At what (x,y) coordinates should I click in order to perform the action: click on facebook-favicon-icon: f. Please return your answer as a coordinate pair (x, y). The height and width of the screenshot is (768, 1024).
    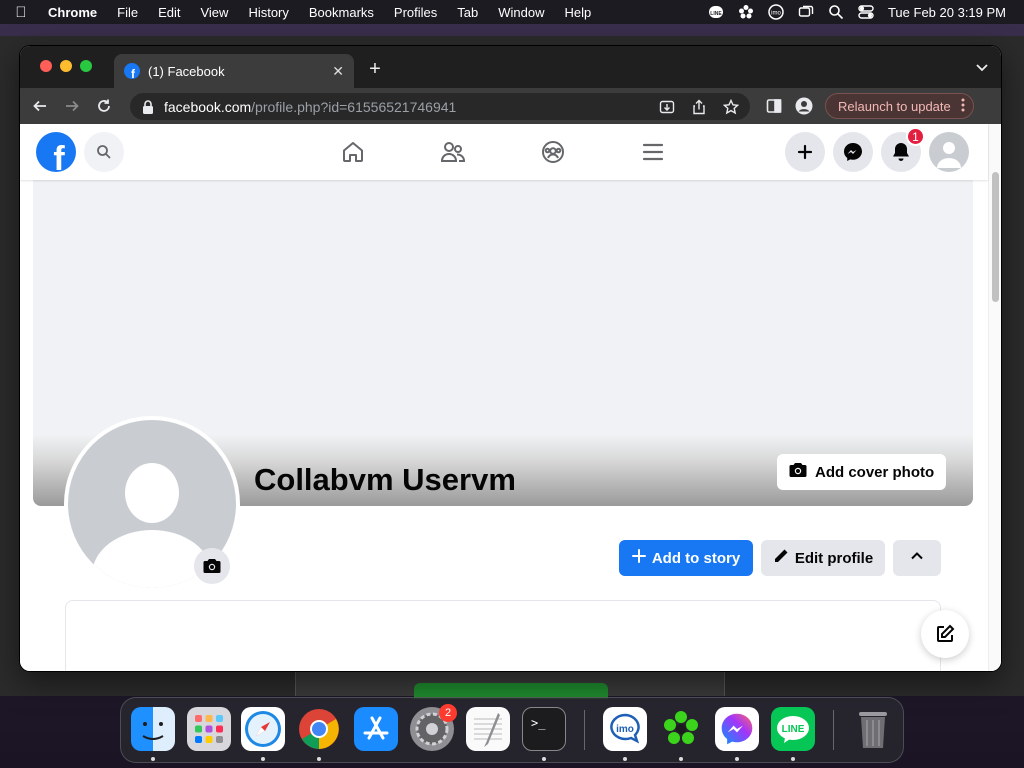
    Looking at the image, I should click on (132, 71).